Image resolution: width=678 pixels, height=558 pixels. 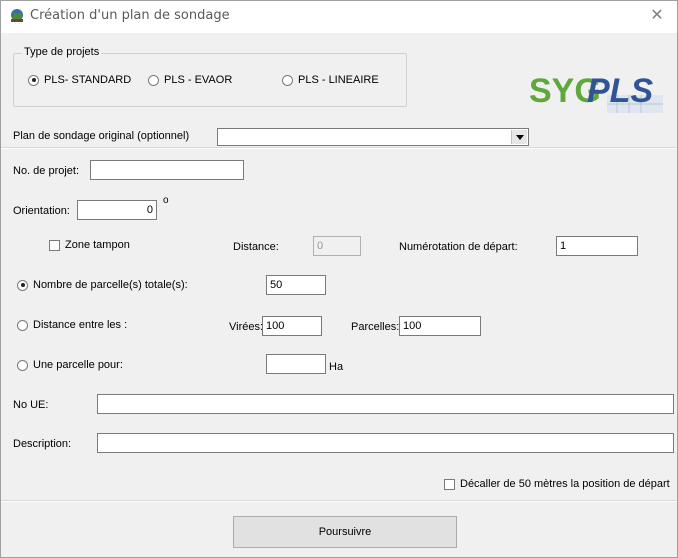 I want to click on logo-pls: PLS, so click(x=620, y=91).